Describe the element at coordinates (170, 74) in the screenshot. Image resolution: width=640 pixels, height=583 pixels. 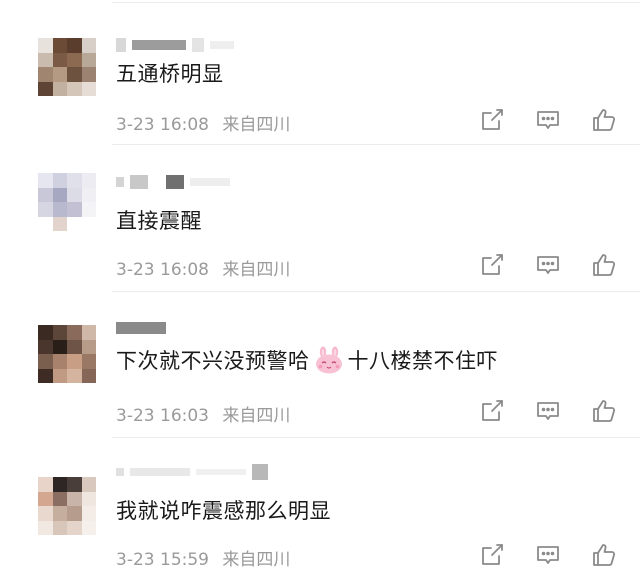
I see `comment-text: 五通桥明显` at that location.